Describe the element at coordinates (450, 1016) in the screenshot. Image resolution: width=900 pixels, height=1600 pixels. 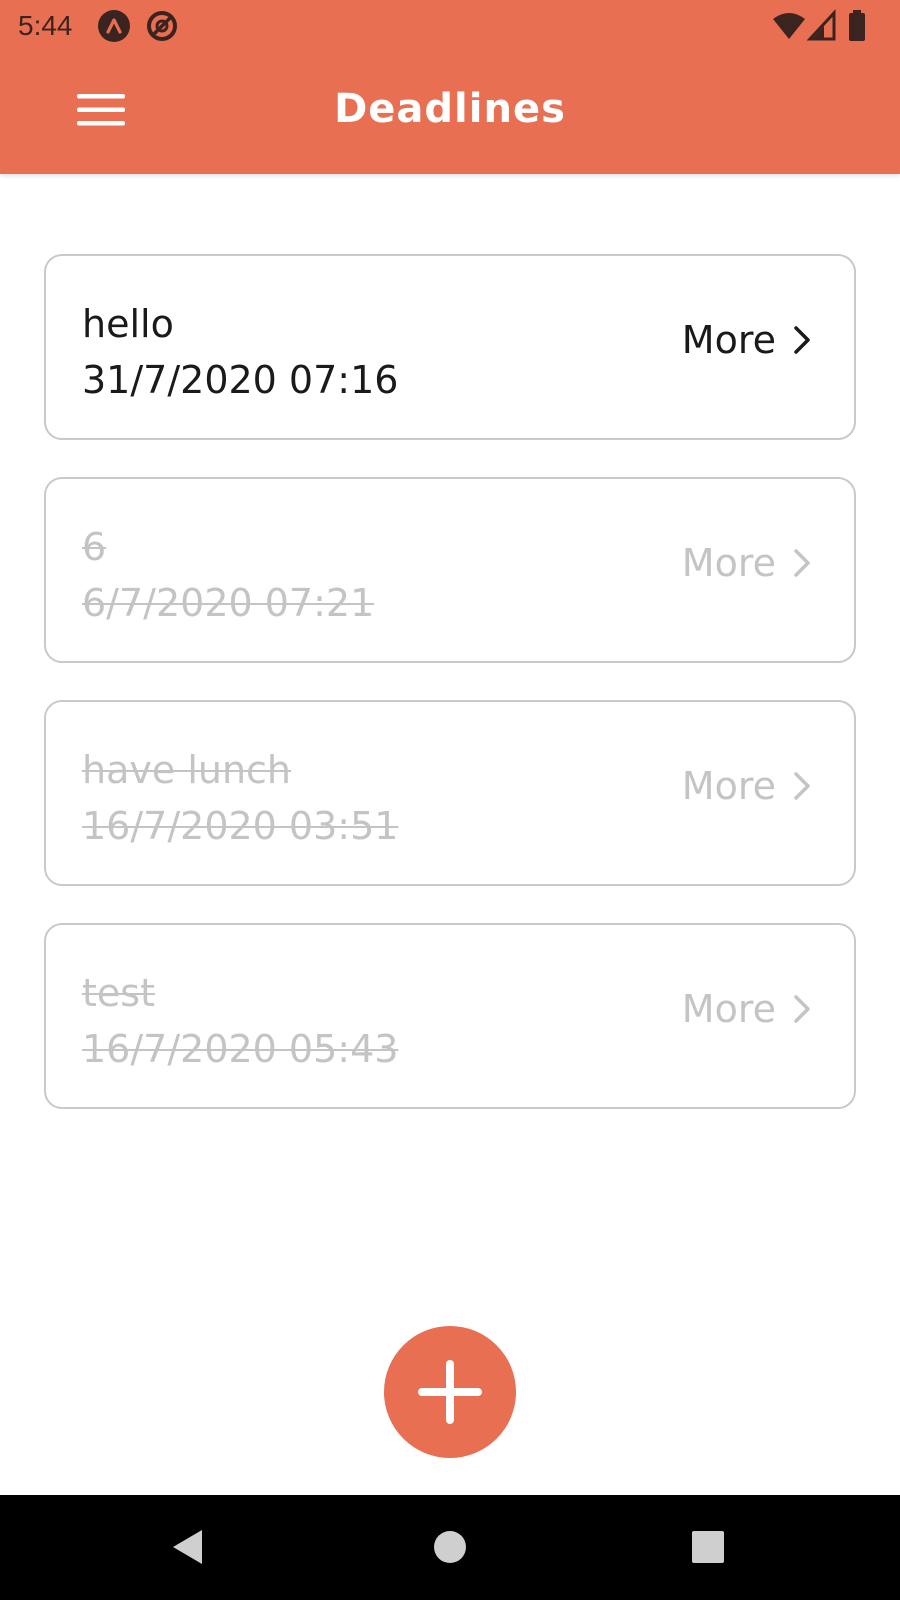
I see `deadline-card-completed: test 16/7/2020 05:43 More` at that location.